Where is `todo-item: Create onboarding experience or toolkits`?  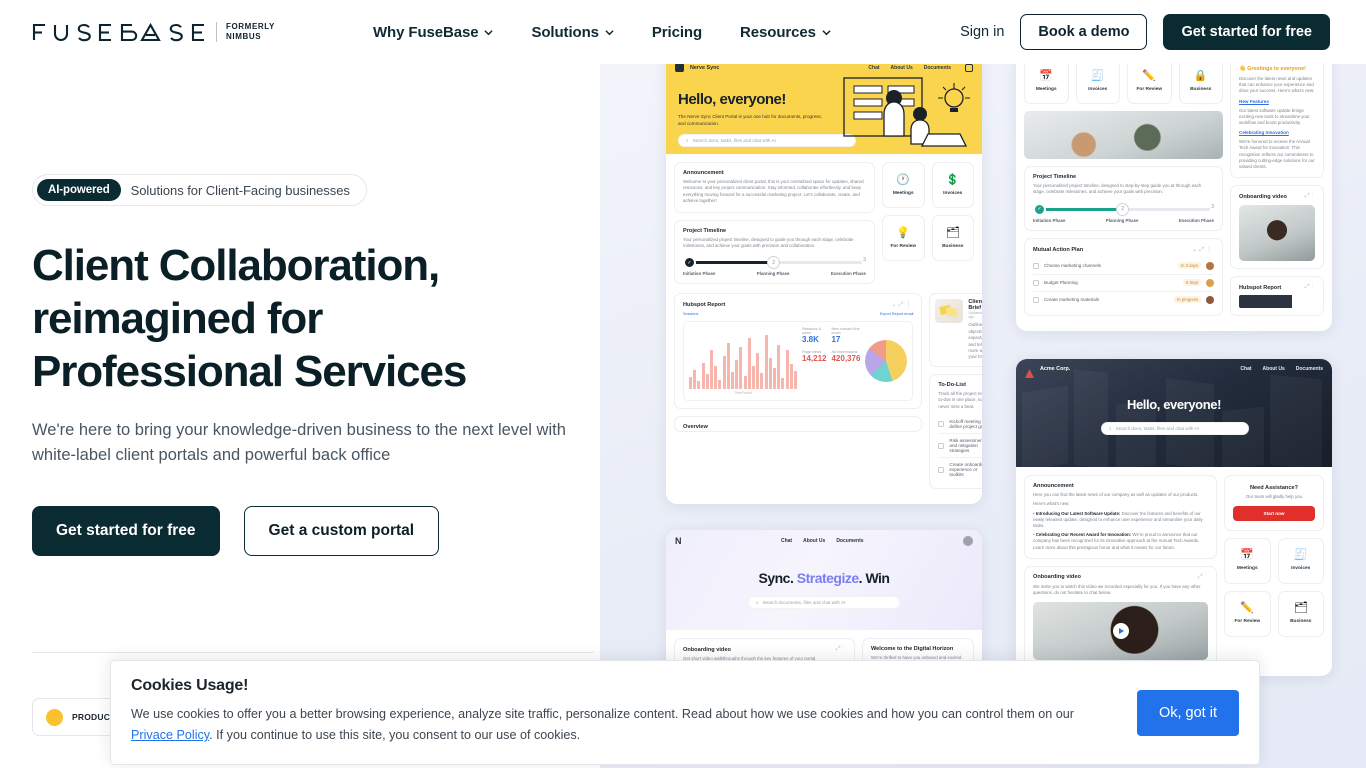
todo-item: Create onboarding experience or toolkits is located at coordinates (960, 469).